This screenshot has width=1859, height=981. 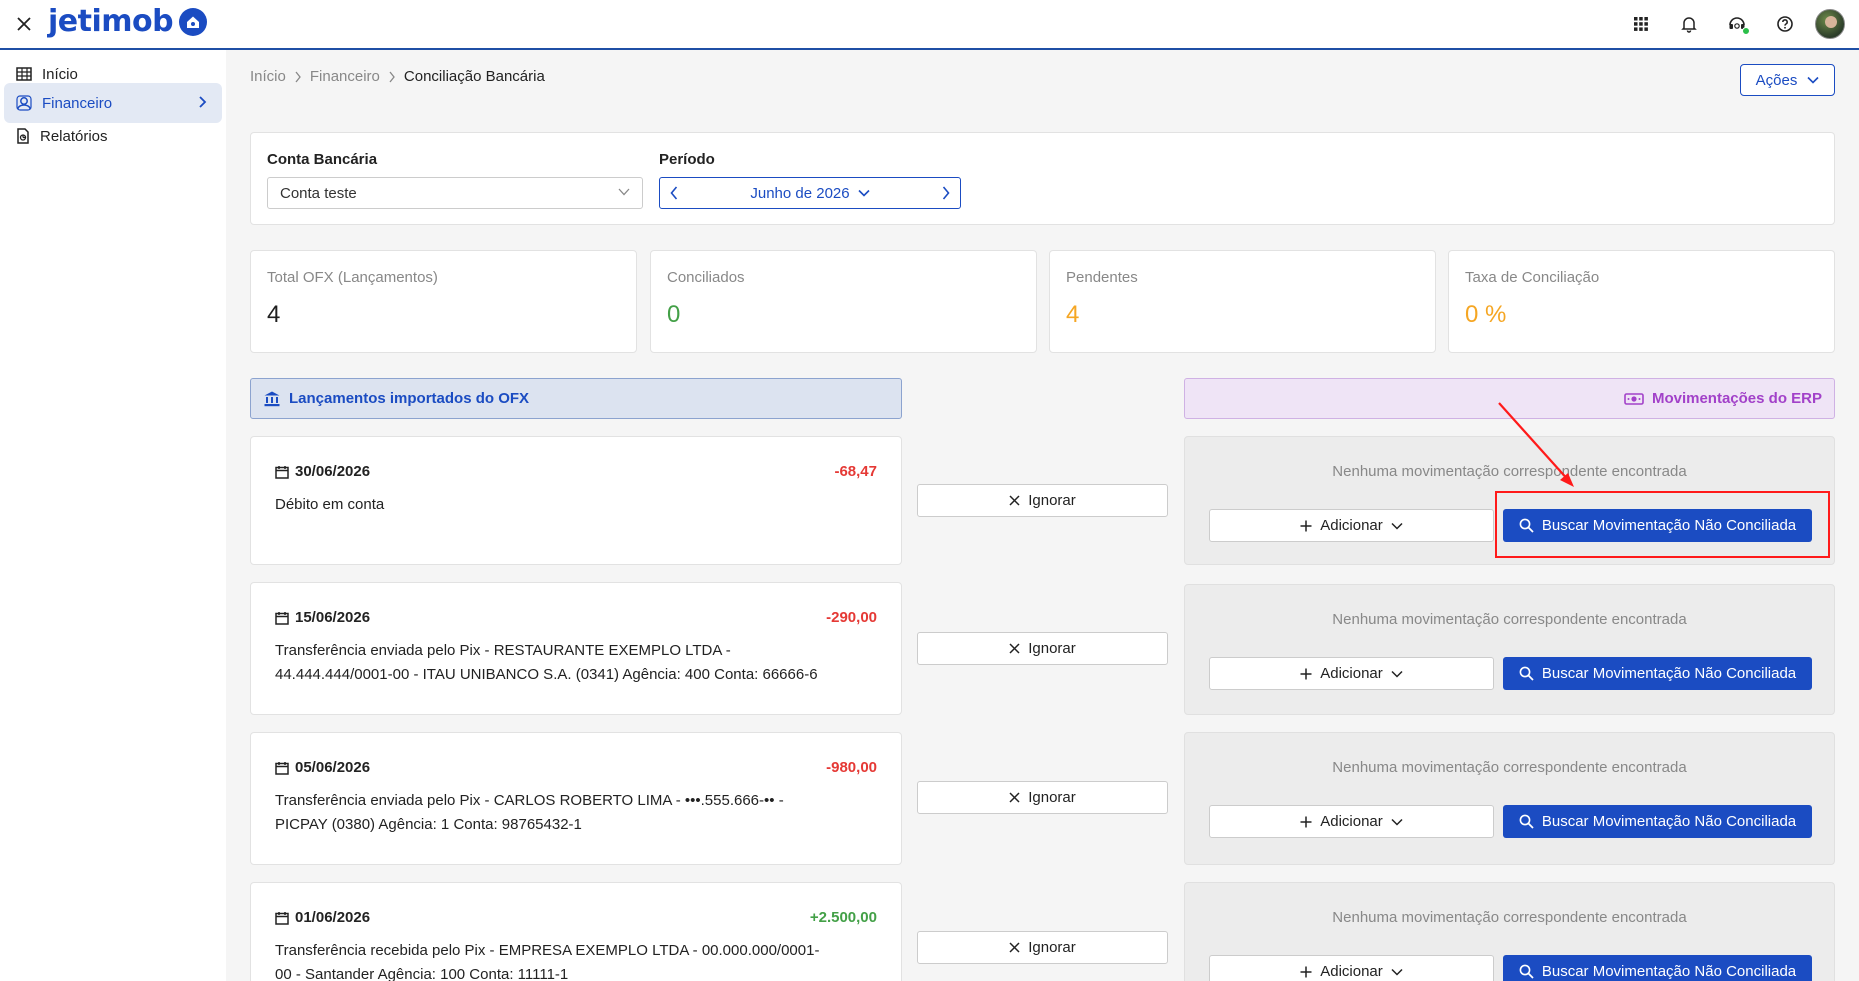 What do you see at coordinates (1830, 24) in the screenshot?
I see `avatar` at bounding box center [1830, 24].